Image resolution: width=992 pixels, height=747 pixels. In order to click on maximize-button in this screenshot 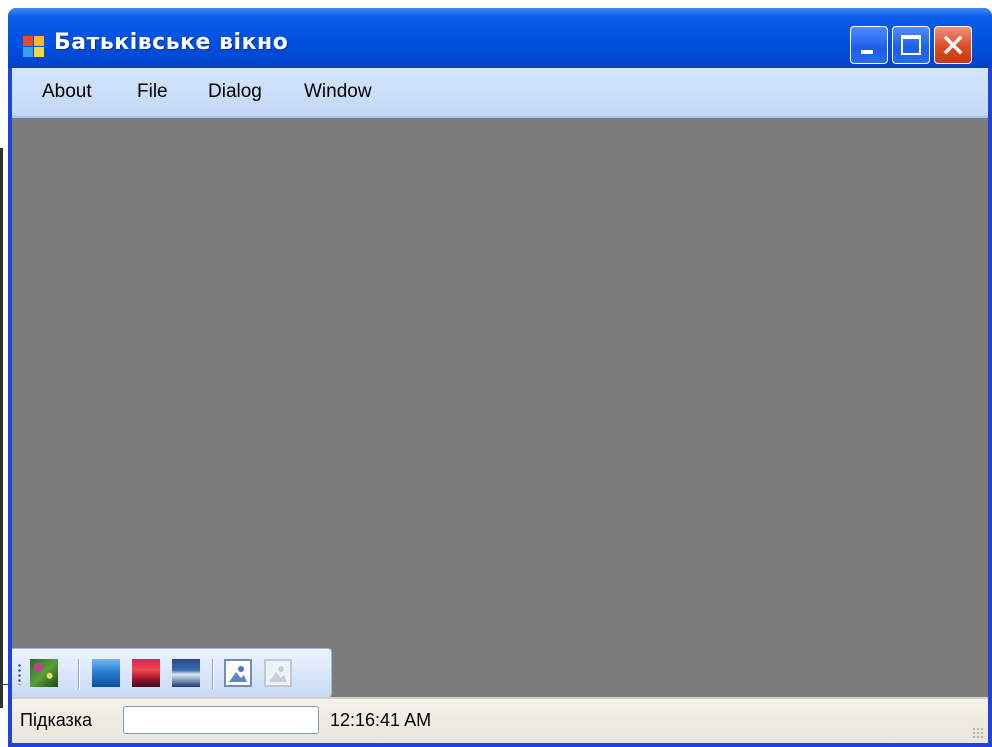, I will do `click(911, 45)`.